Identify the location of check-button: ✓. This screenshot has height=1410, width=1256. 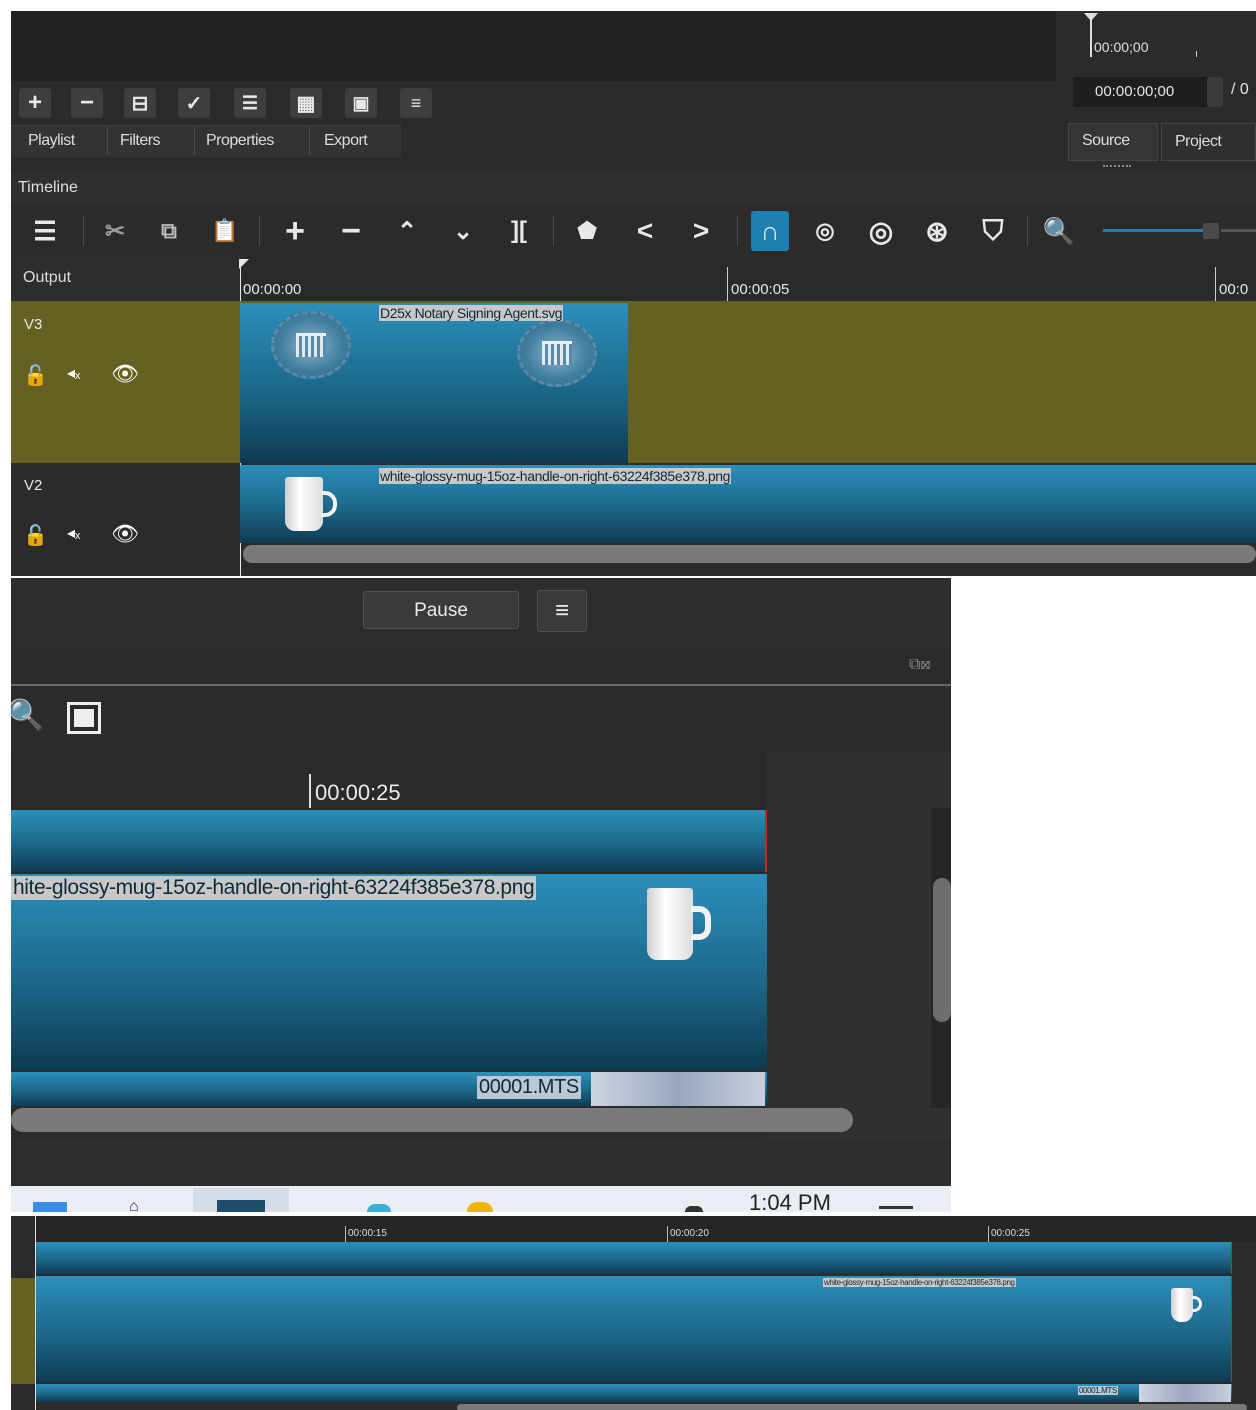
(194, 103).